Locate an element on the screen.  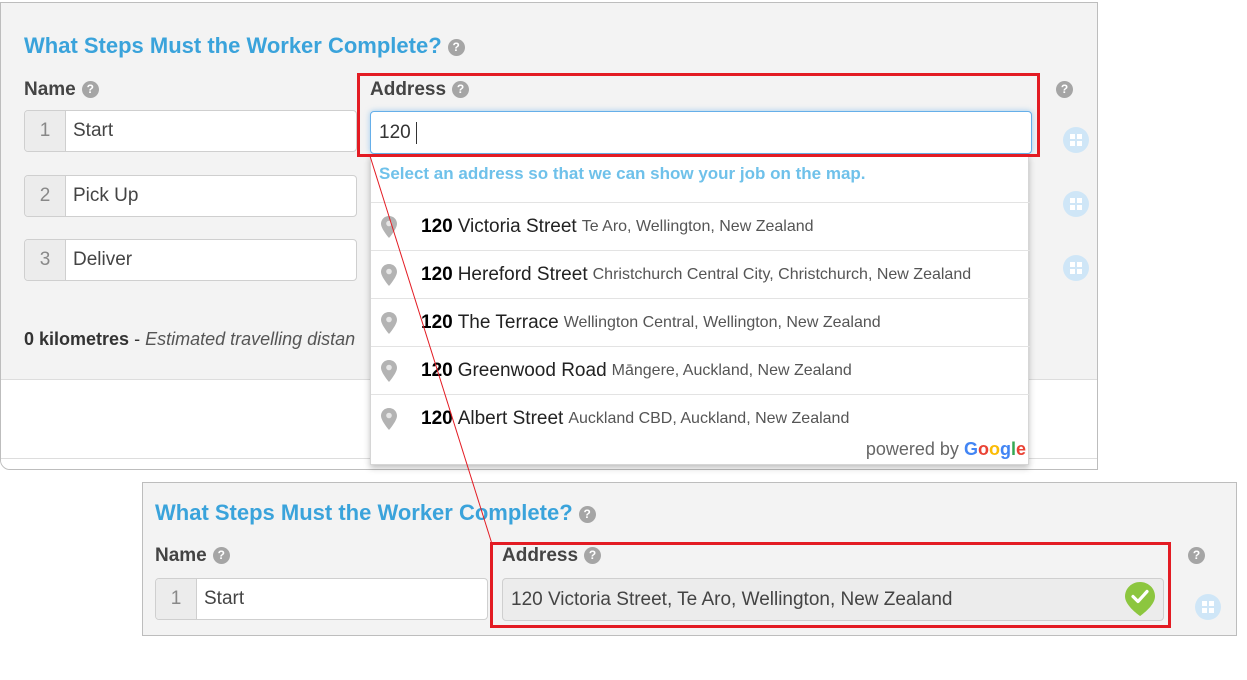
google-logo: Google is located at coordinates (994, 449).